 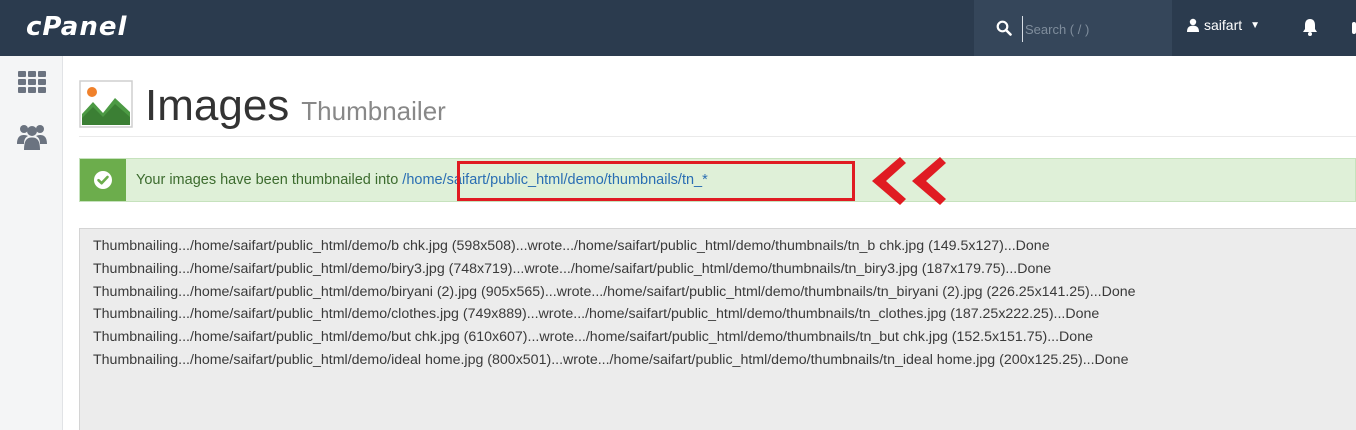 I want to click on alert-message: Your images have been thumbnailed into, so click(x=267, y=180).